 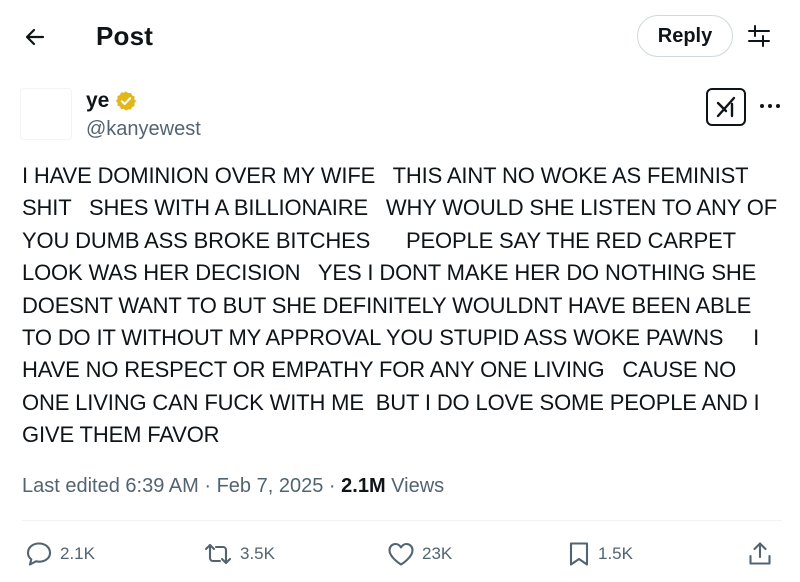 I want to click on repost-icon, so click(x=218, y=554).